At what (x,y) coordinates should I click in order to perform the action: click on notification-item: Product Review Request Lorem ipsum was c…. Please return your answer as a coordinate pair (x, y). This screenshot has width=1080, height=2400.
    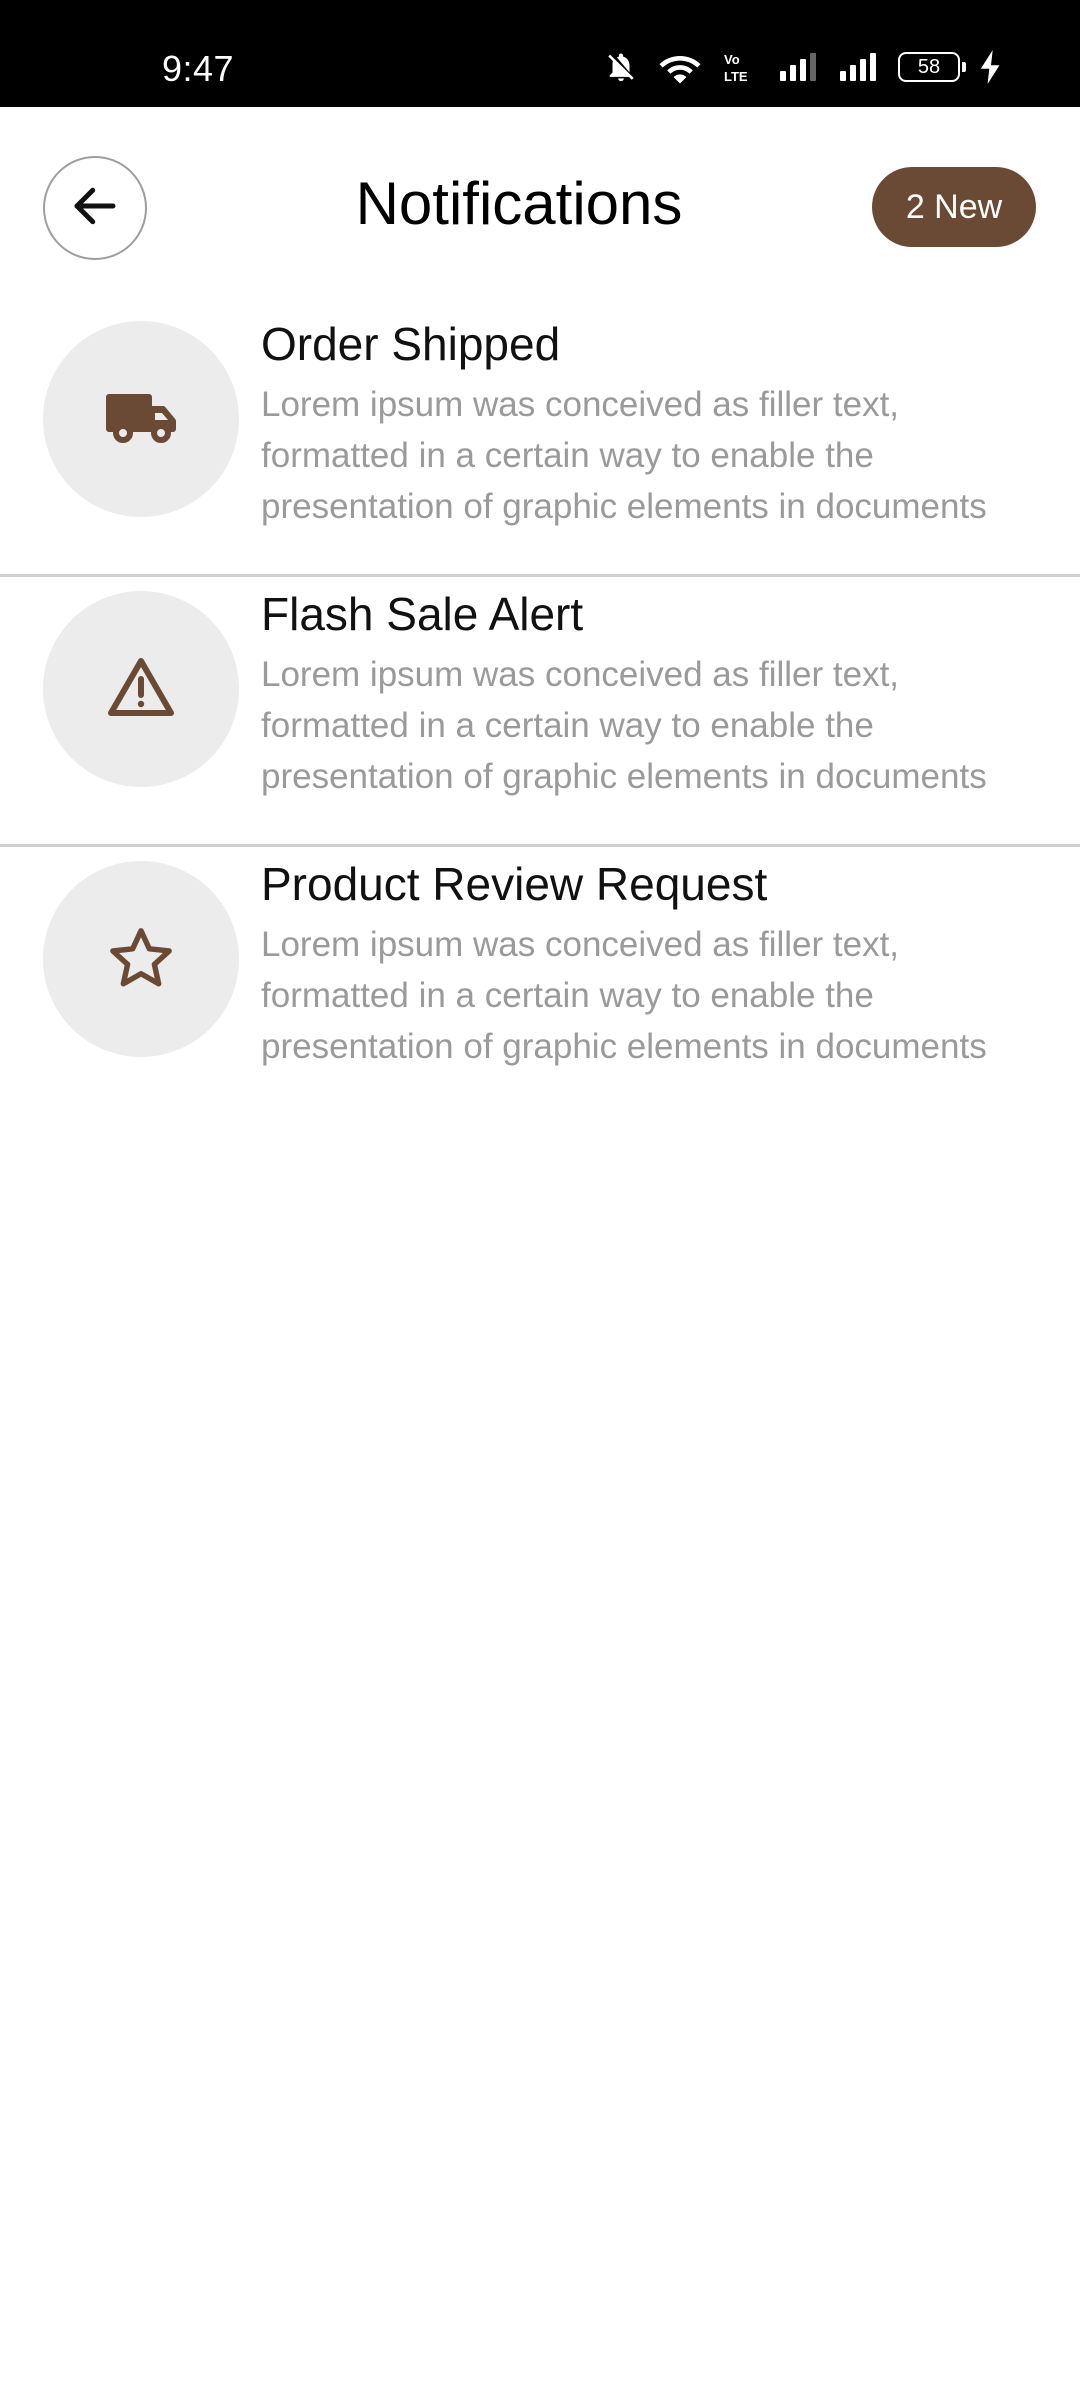
    Looking at the image, I should click on (540, 982).